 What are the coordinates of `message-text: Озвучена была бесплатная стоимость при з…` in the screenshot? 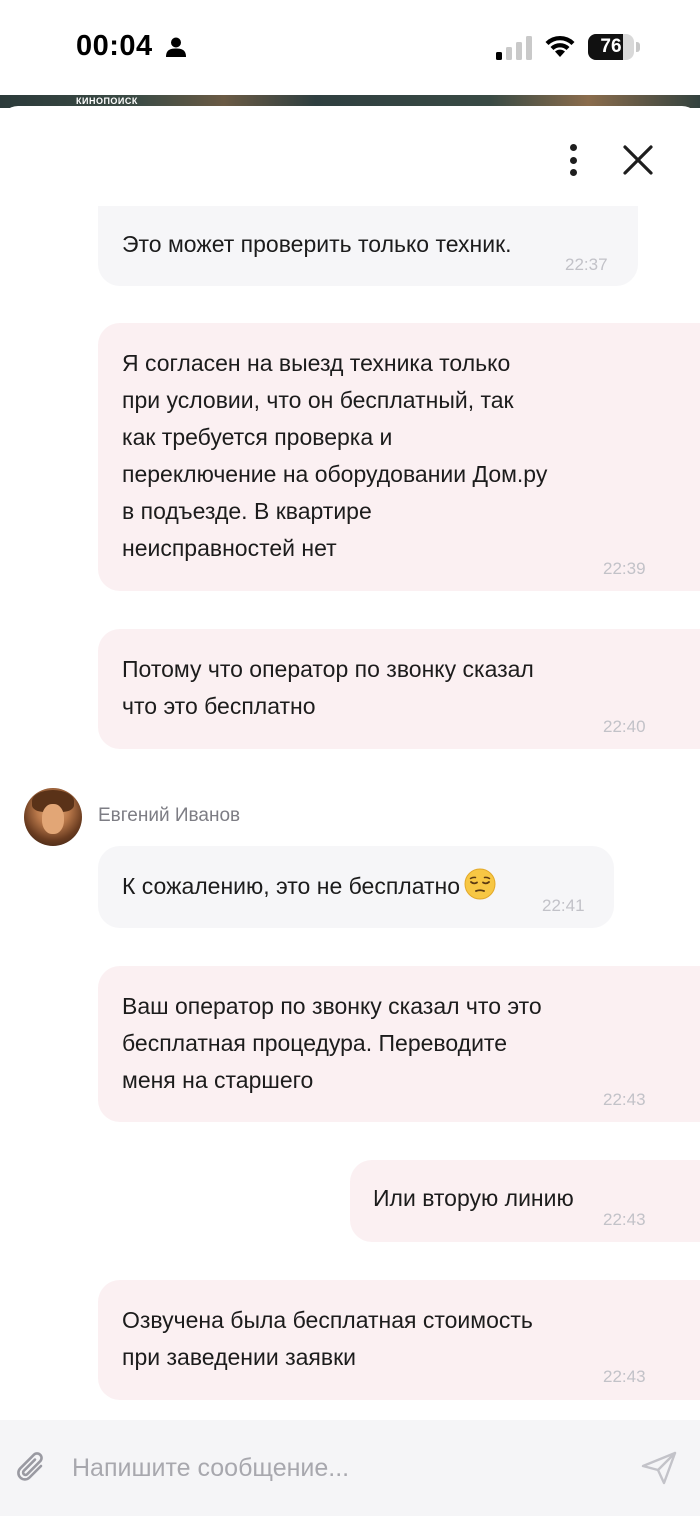 It's located at (327, 1338).